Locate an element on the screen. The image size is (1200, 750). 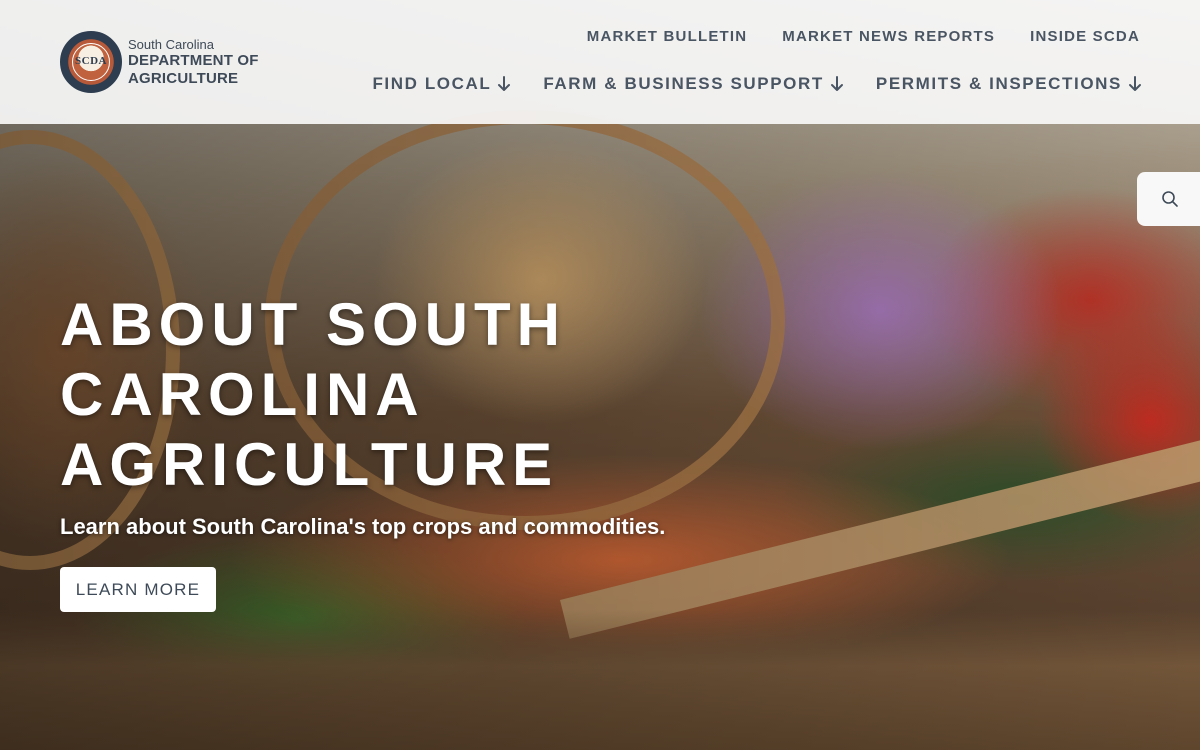
nav-find-local: FIND LOCAL is located at coordinates (441, 84).